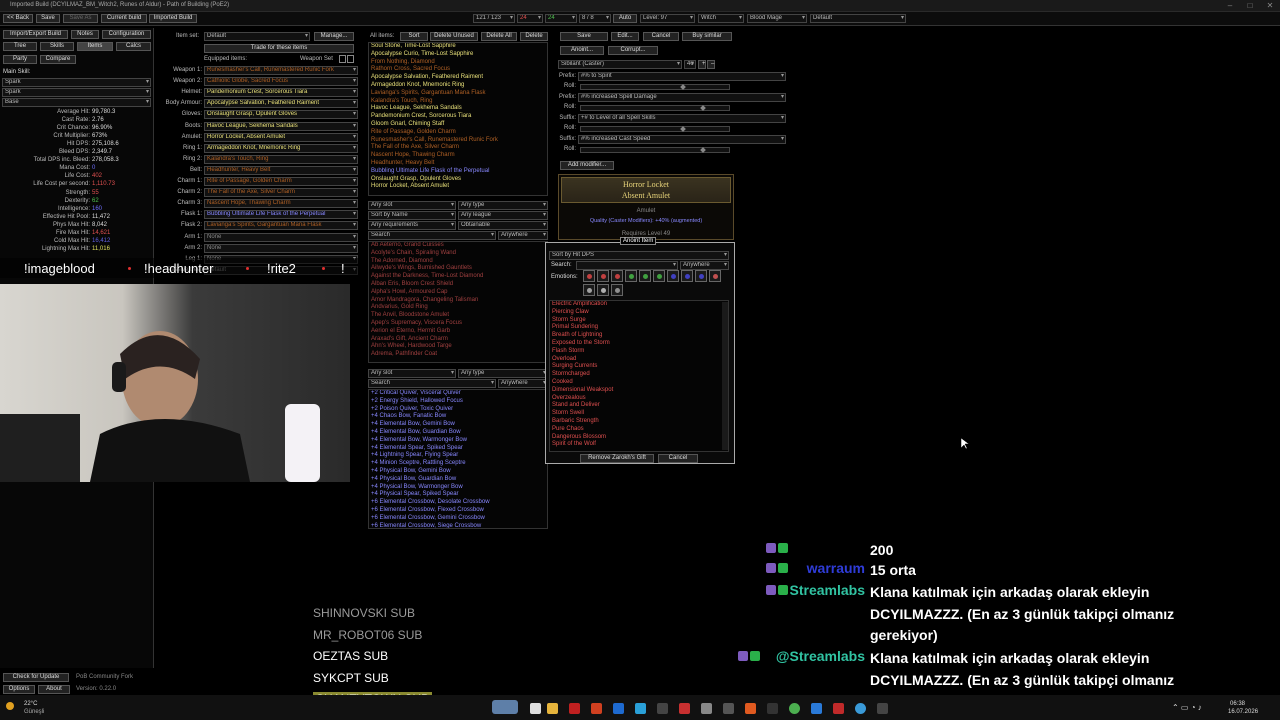 The height and width of the screenshot is (720, 1280). Describe the element at coordinates (458, 525) in the screenshot. I see `rare-db-entry: +6 Elemental Crossbow, Siege Crossbow` at that location.